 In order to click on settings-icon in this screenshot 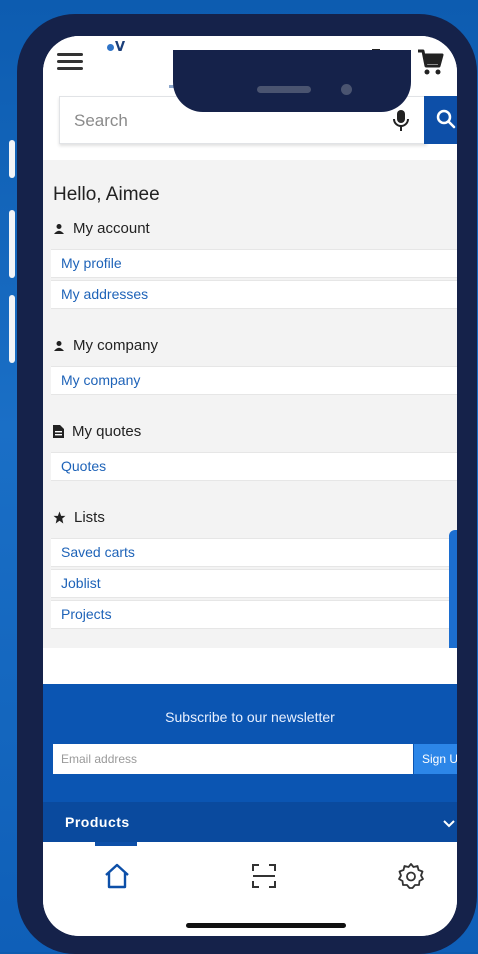, I will do `click(411, 876)`.